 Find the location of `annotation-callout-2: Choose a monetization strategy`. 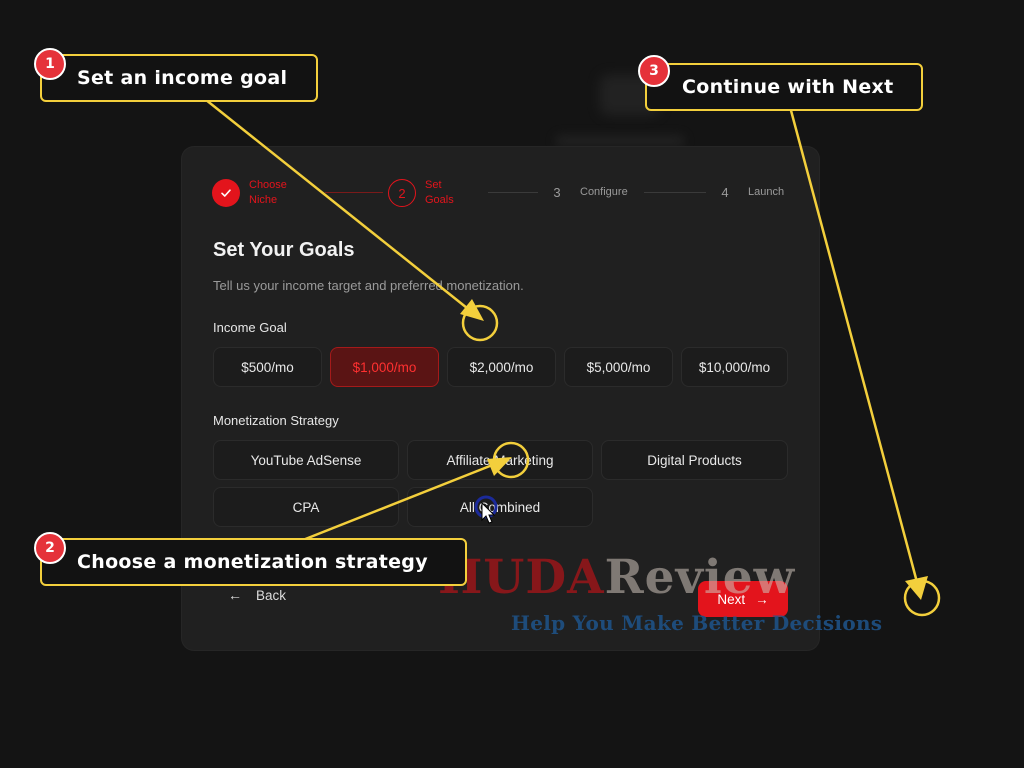

annotation-callout-2: Choose a monetization strategy is located at coordinates (253, 562).